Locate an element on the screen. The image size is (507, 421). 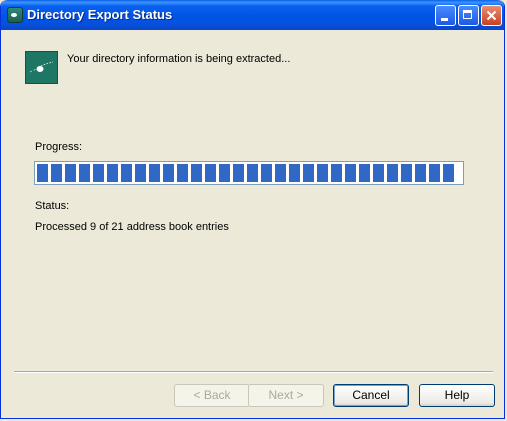
progress-fill is located at coordinates (247, 173).